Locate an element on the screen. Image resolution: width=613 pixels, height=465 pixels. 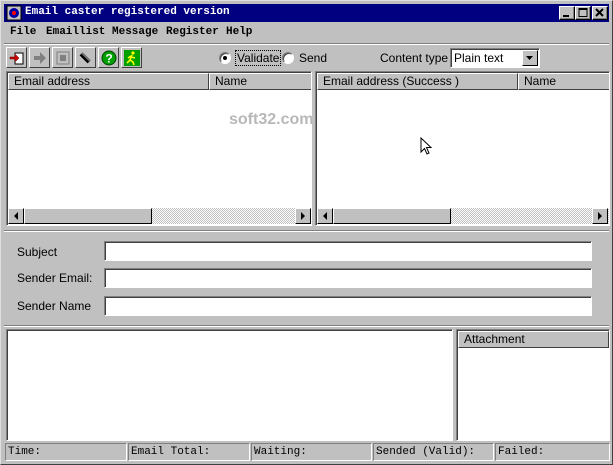
sender-name-input is located at coordinates (348, 306).